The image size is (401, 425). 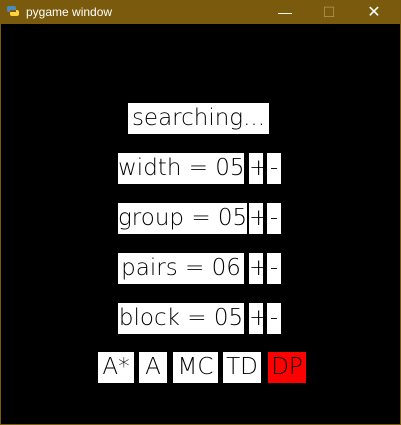 I want to click on group-label: group = 05, so click(x=182, y=218).